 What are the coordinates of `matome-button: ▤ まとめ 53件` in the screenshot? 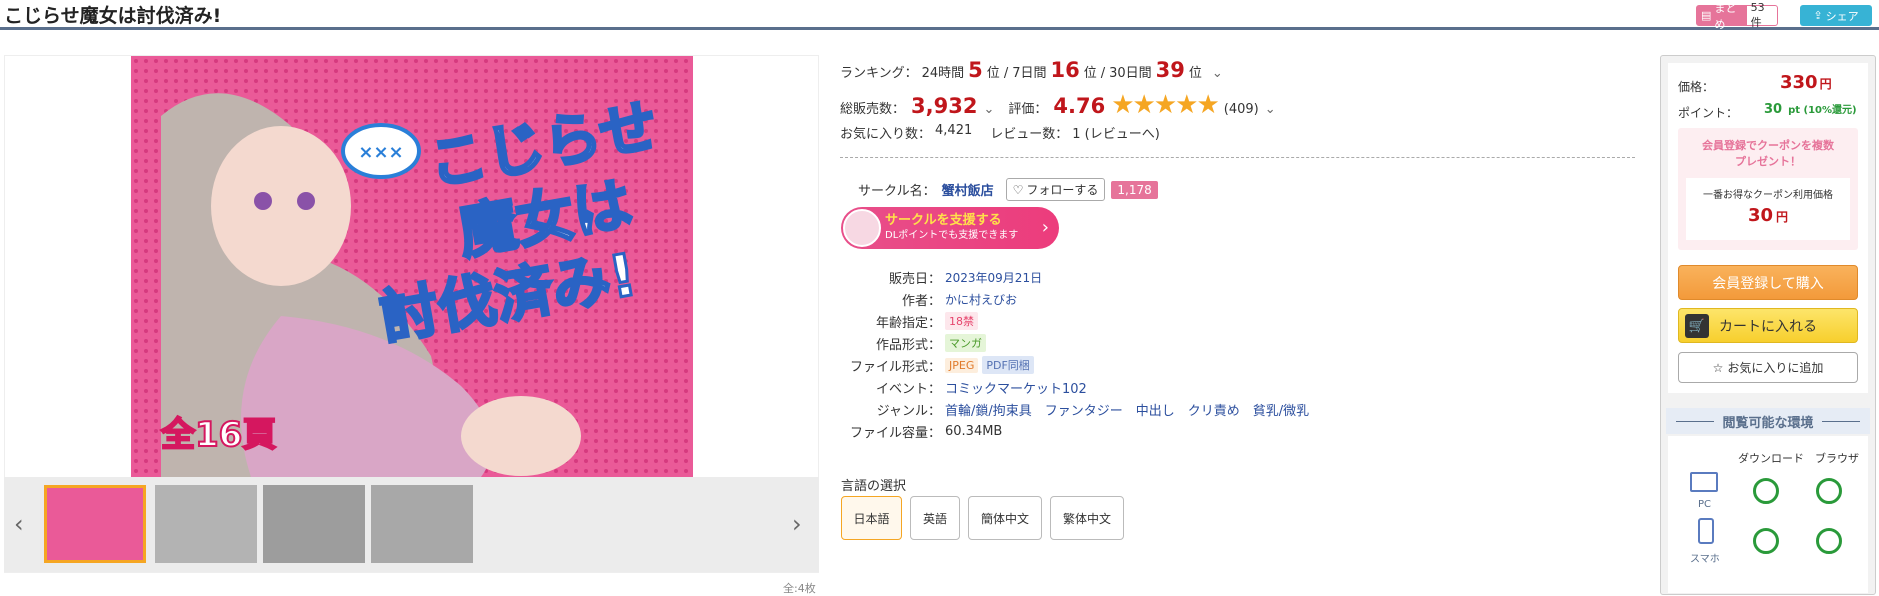 It's located at (1737, 16).